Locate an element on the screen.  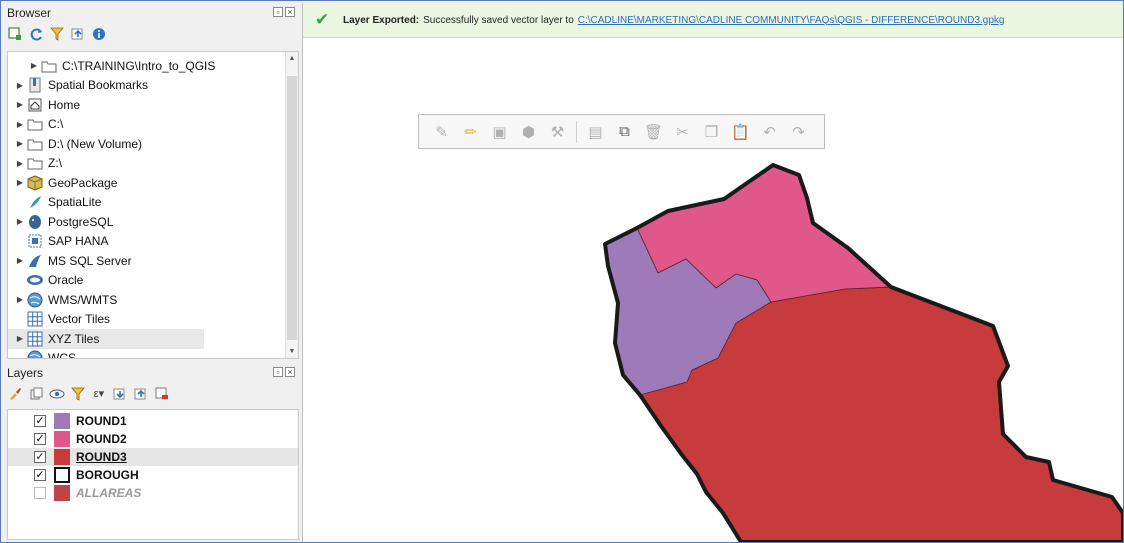
browser-item-sap-hana: SAP HANA is located at coordinates (58, 242).